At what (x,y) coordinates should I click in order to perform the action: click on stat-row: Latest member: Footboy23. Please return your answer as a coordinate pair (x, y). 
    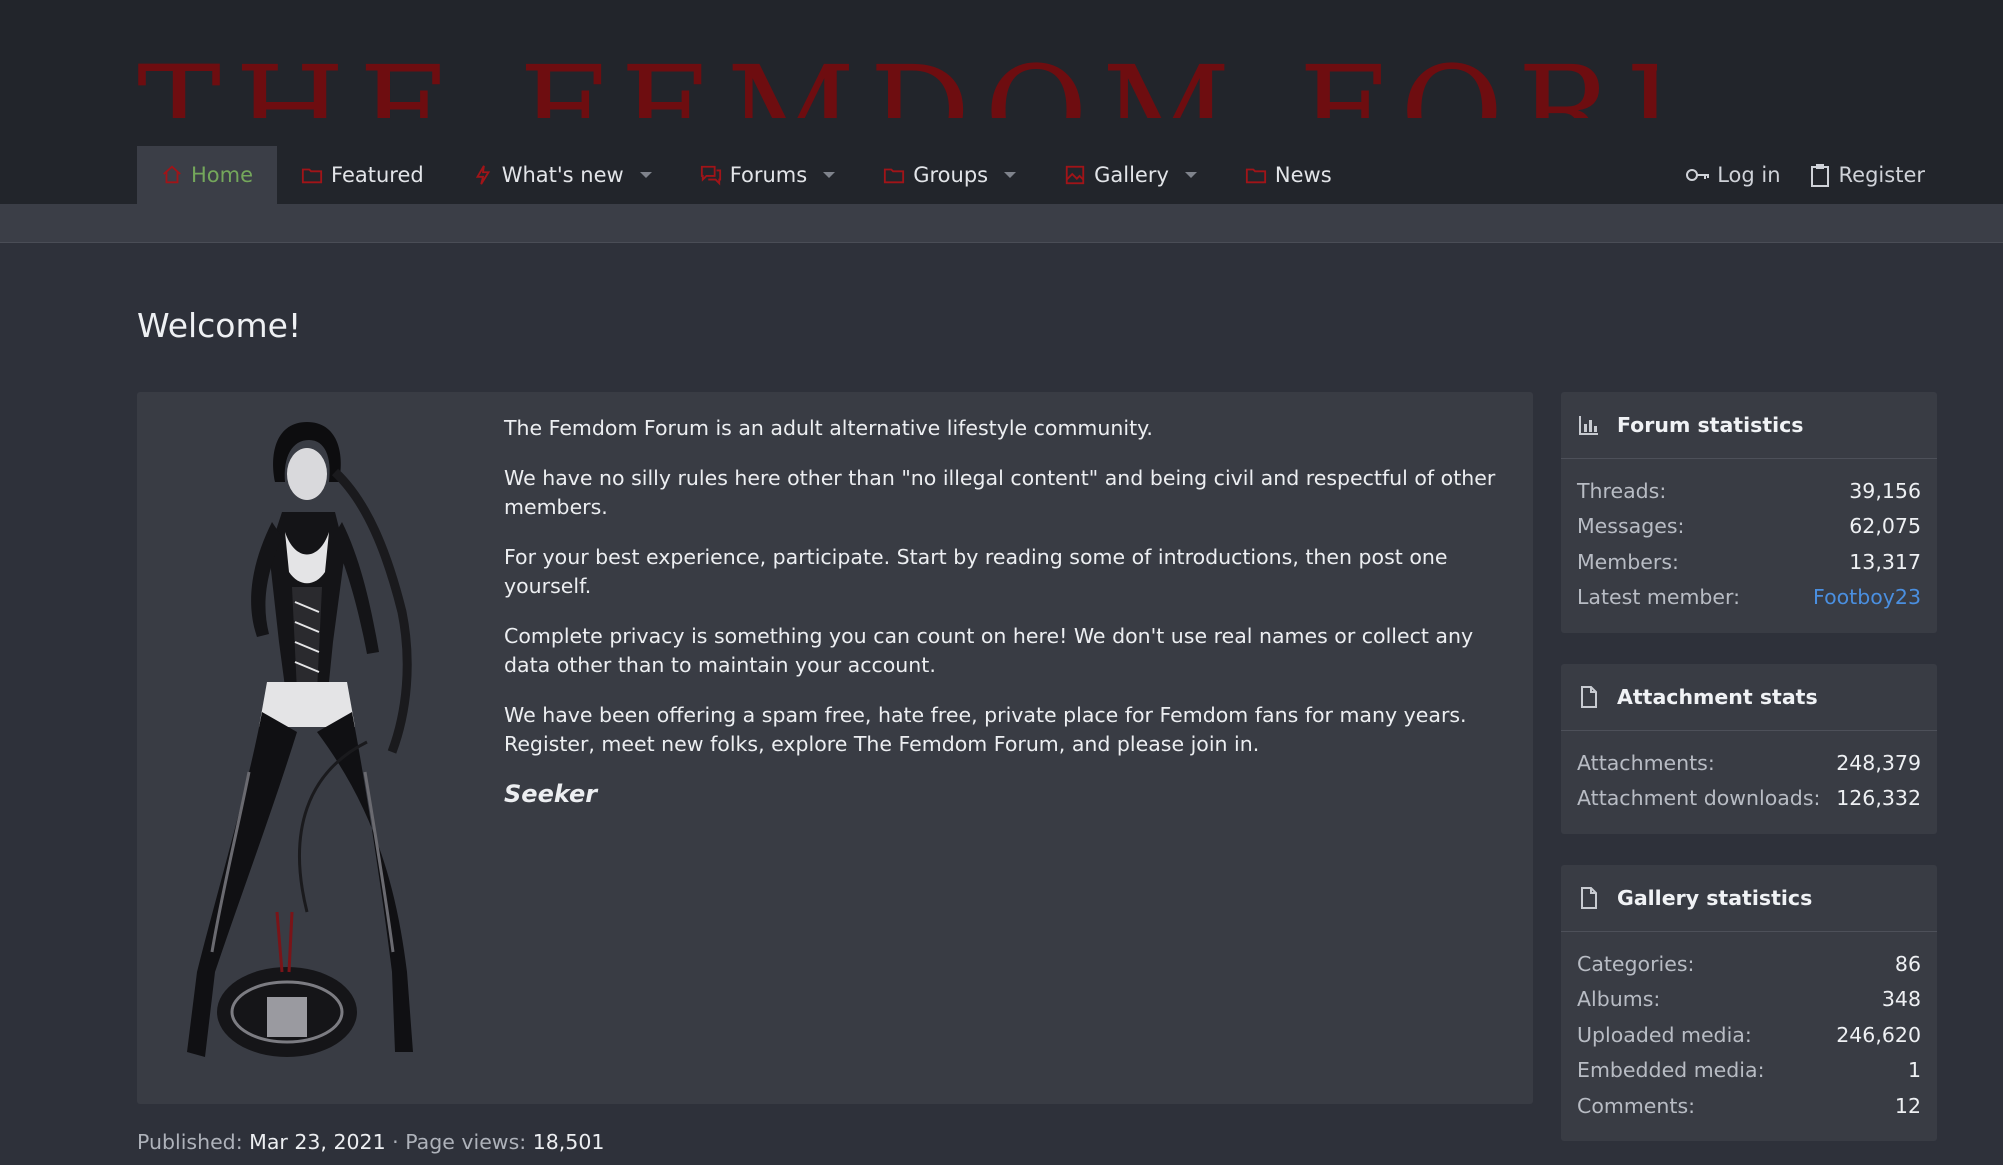
    Looking at the image, I should click on (1749, 598).